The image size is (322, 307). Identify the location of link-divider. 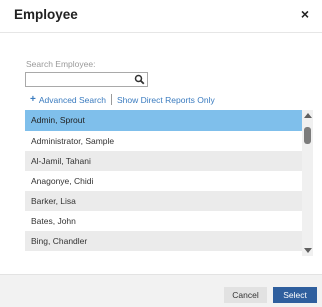
(111, 99).